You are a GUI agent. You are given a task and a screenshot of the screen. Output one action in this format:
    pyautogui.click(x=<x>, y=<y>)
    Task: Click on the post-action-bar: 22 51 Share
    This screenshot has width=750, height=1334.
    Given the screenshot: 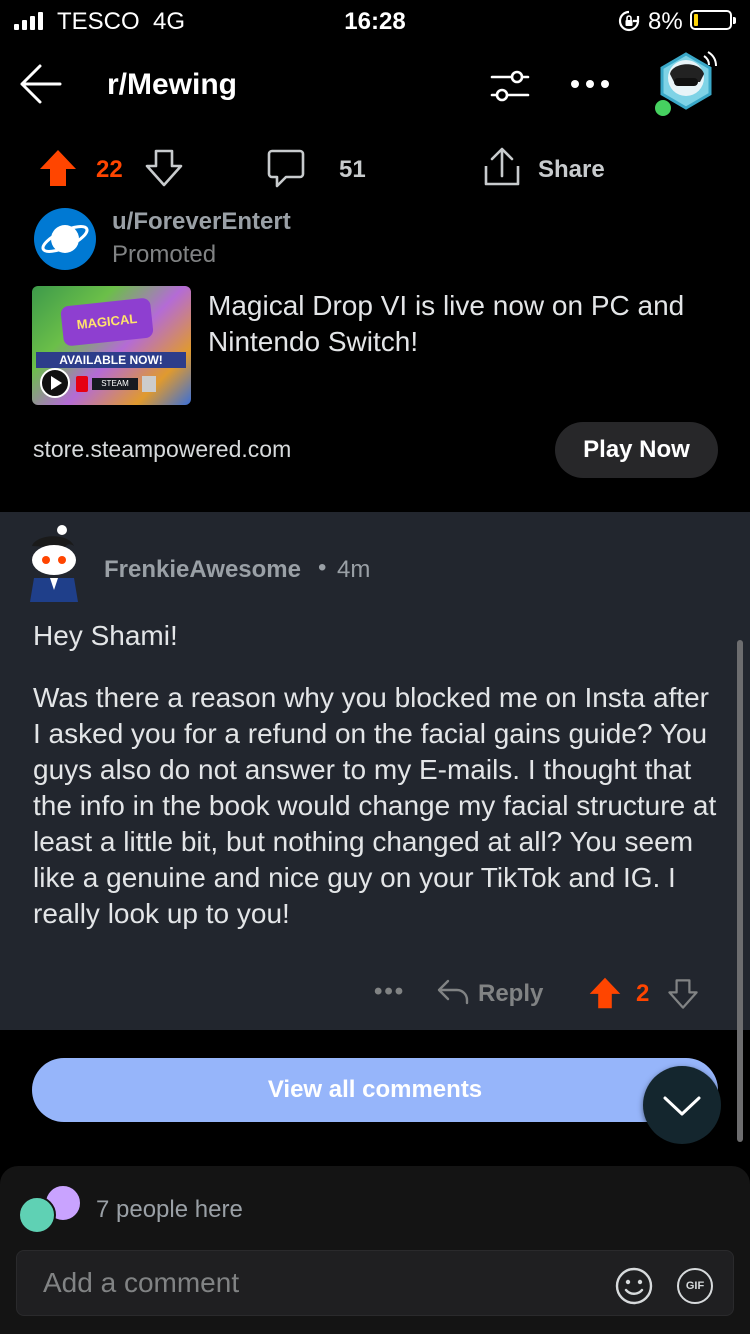 What is the action you would take?
    pyautogui.click(x=375, y=167)
    